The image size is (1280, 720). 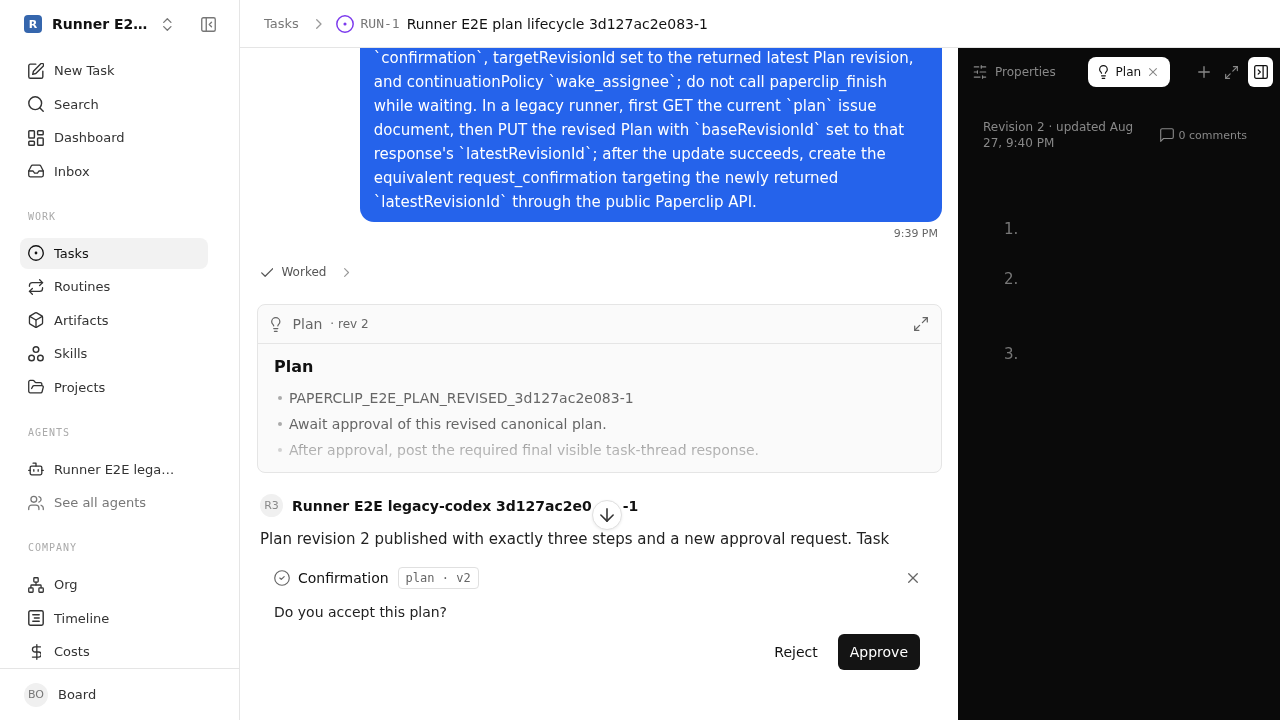 I want to click on pencil-square-icon, so click(x=36, y=70).